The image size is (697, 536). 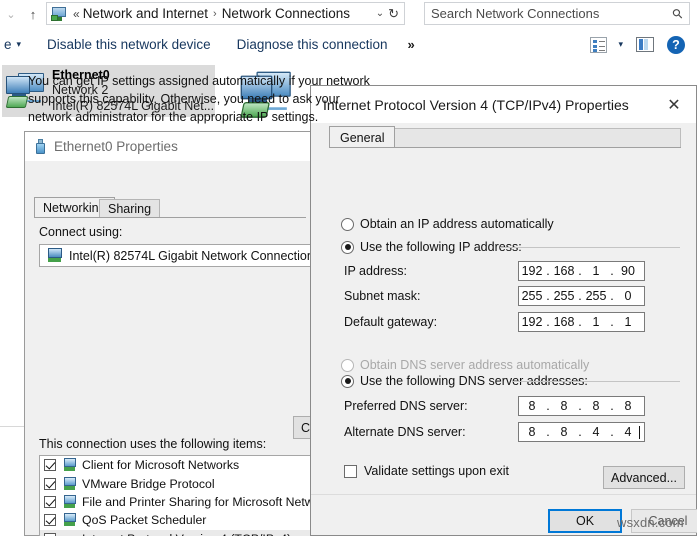 I want to click on radio-obtain-dns-automatically: Obtain DNS server address automatically, so click(x=465, y=365).